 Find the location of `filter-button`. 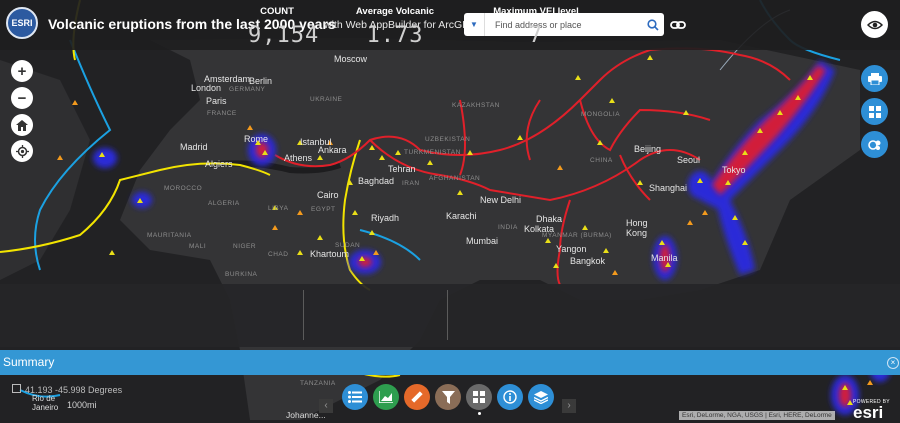

filter-button is located at coordinates (448, 397).